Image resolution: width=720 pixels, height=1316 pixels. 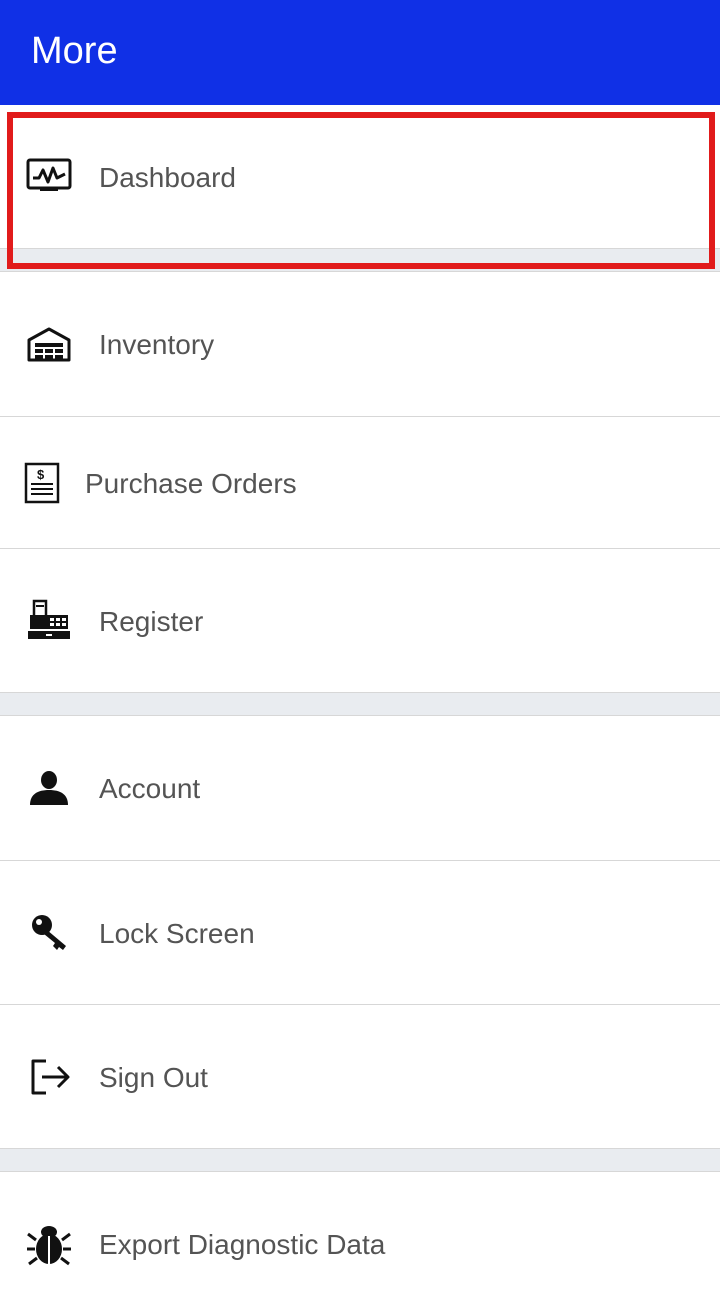 I want to click on menu-item-label: Purchase Orders, so click(x=191, y=483).